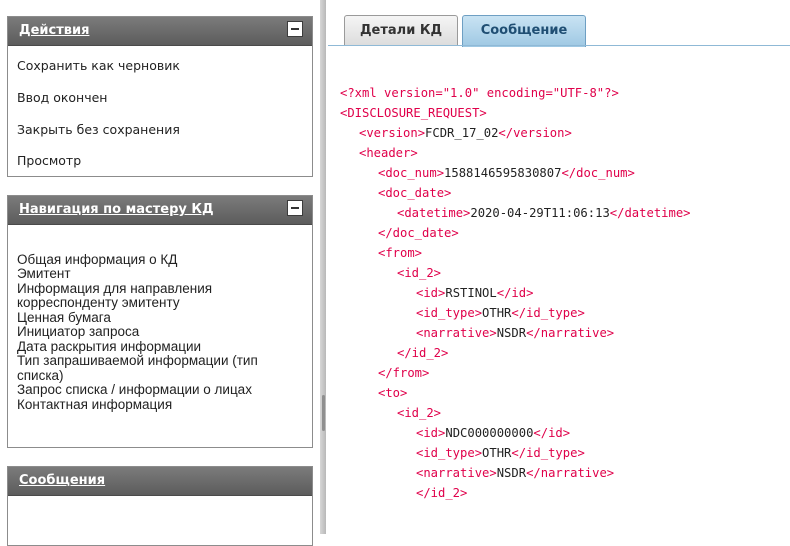 The width and height of the screenshot is (790, 546). What do you see at coordinates (295, 208) in the screenshot?
I see `collapse-nav-icon` at bounding box center [295, 208].